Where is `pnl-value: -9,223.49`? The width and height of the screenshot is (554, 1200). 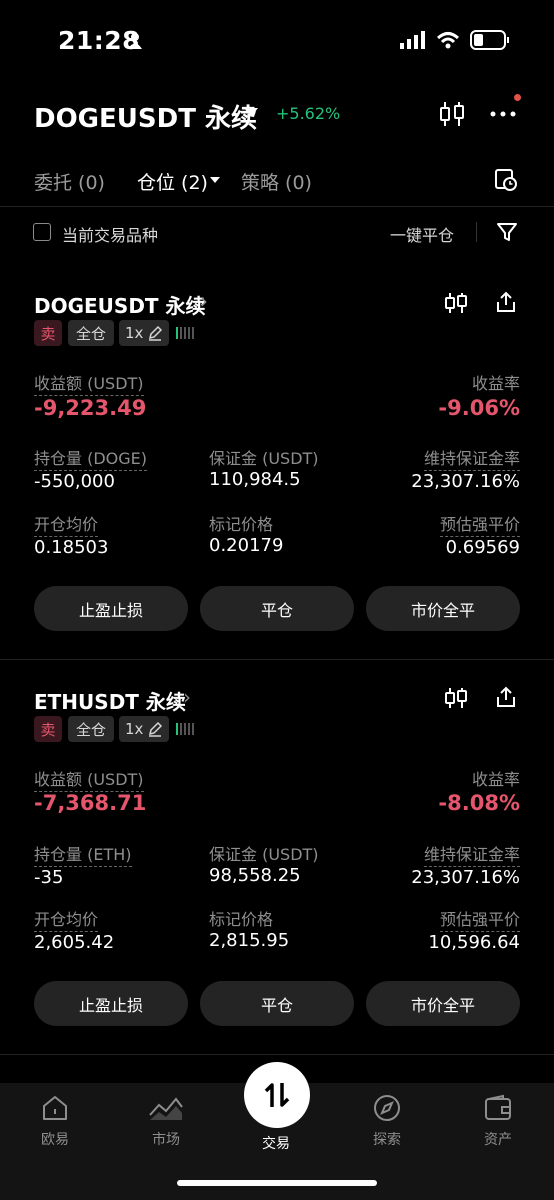 pnl-value: -9,223.49 is located at coordinates (90, 408).